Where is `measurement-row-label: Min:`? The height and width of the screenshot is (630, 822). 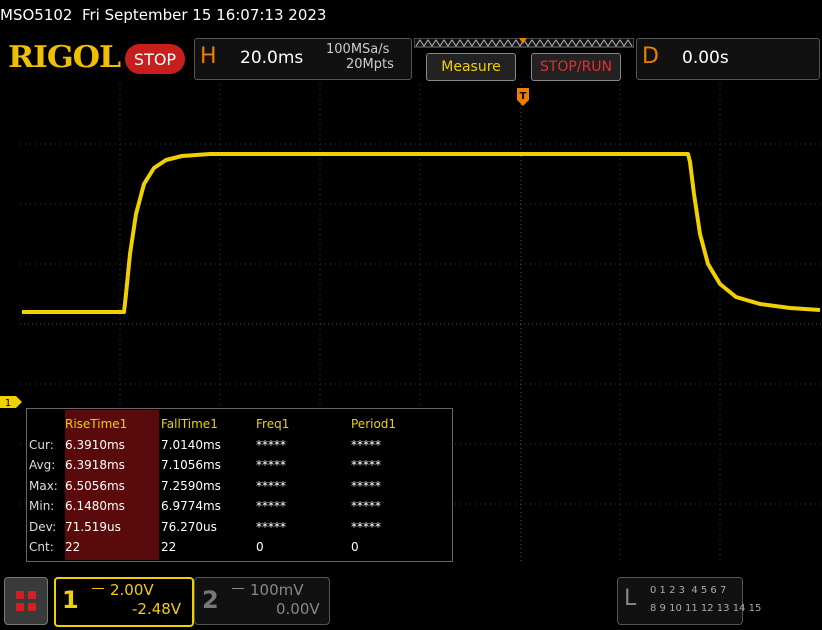
measurement-row-label: Min: is located at coordinates (42, 506).